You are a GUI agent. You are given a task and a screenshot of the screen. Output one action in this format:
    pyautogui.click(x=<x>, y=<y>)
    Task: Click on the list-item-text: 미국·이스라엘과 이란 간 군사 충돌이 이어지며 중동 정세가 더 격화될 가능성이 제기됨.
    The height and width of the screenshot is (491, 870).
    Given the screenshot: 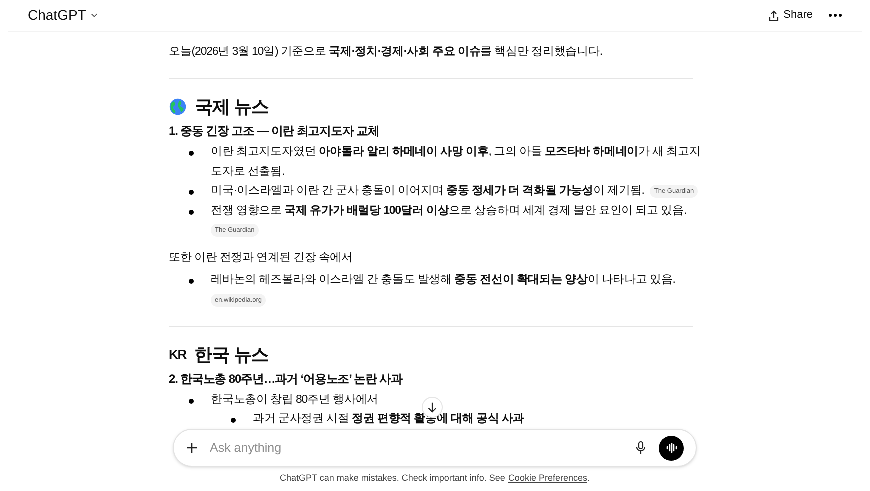 What is the action you would take?
    pyautogui.click(x=427, y=191)
    